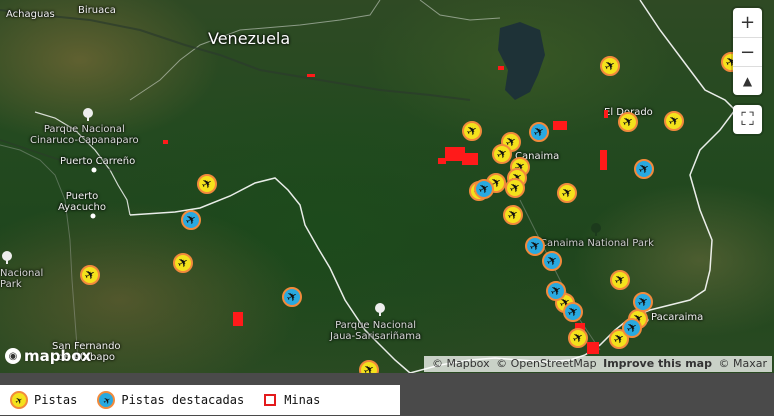 This screenshot has width=774, height=416. Describe the element at coordinates (380, 309) in the screenshot. I see `park-icon-jaua` at that location.